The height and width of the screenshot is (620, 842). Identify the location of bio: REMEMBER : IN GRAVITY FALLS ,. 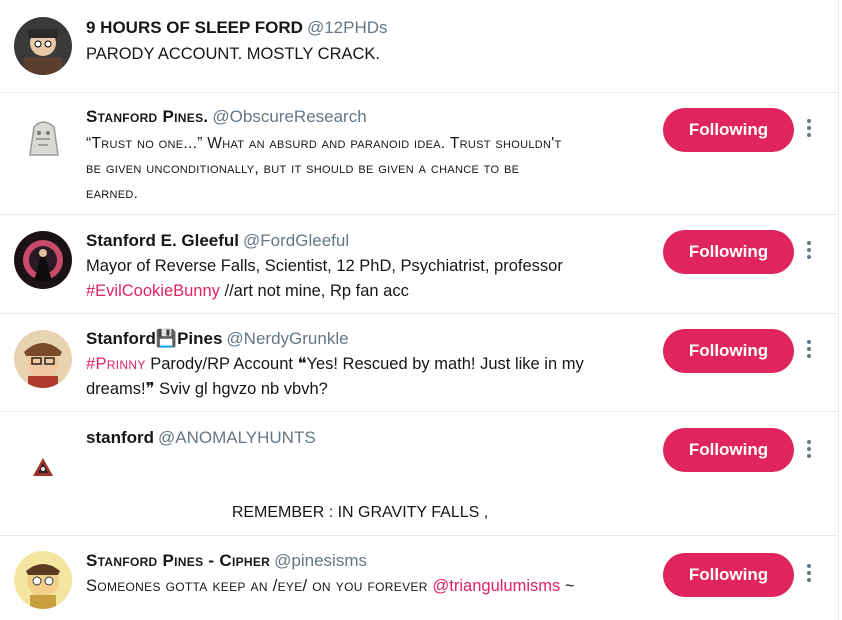
(360, 512).